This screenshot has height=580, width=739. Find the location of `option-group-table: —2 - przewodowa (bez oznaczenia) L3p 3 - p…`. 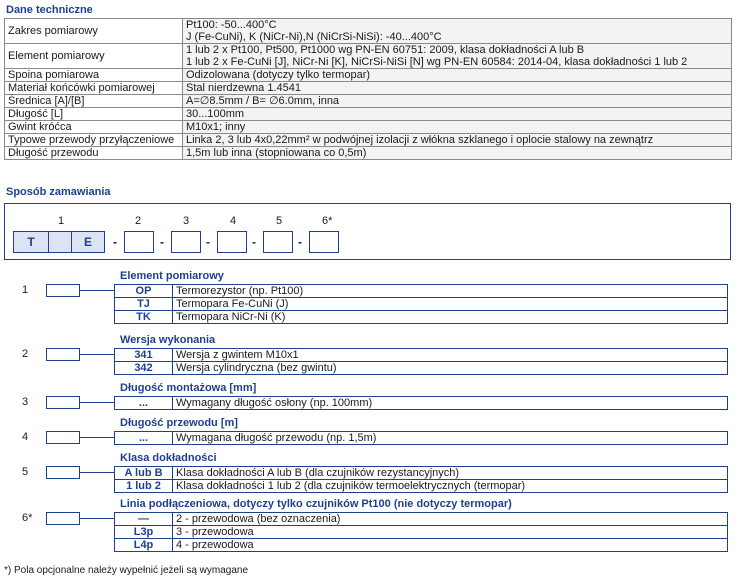

option-group-table: —2 - przewodowa (bez oznaczenia) L3p 3 - p… is located at coordinates (421, 532).